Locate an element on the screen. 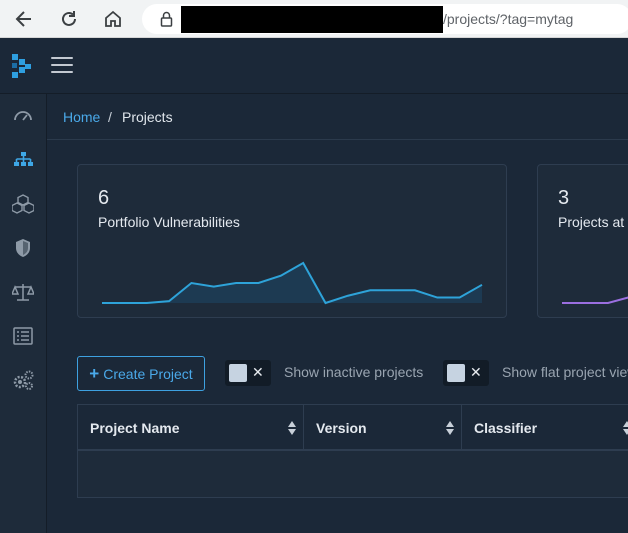  sidebar-item-projects is located at coordinates (23, 160).